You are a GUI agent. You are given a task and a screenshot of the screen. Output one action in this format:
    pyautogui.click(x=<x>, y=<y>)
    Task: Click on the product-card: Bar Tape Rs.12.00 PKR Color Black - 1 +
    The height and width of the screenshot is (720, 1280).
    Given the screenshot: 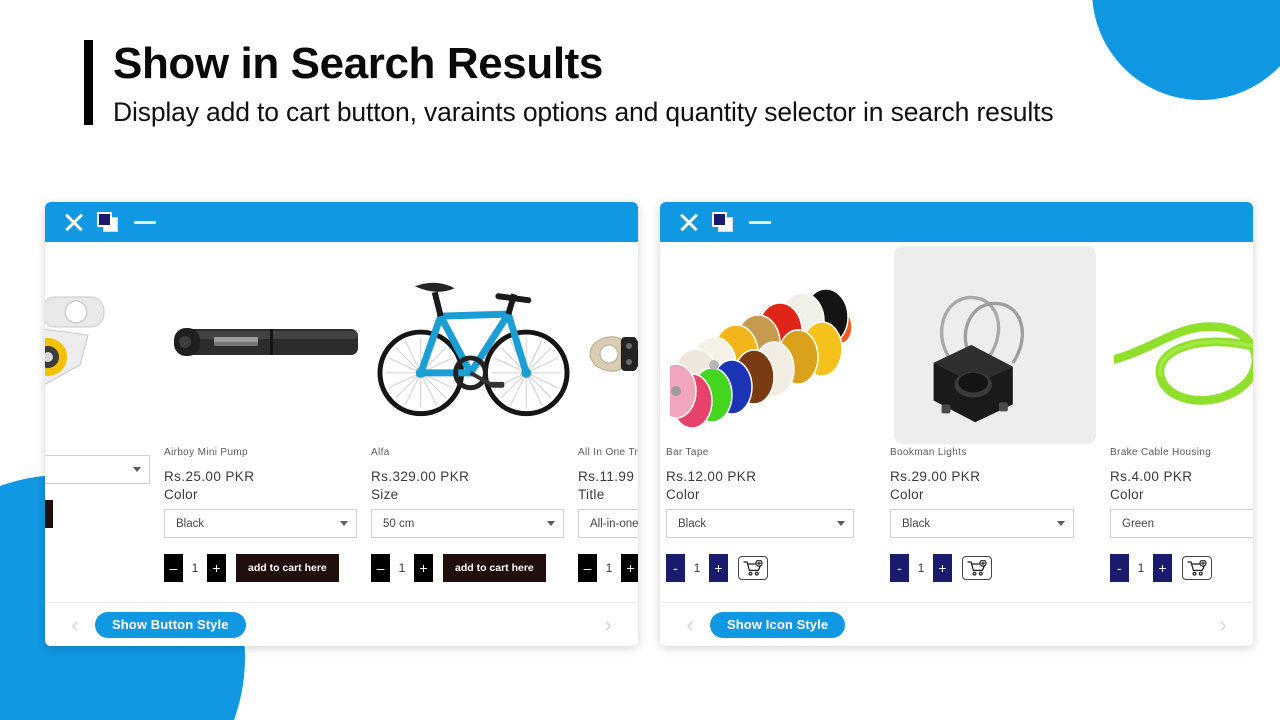 What is the action you would take?
    pyautogui.click(x=770, y=422)
    